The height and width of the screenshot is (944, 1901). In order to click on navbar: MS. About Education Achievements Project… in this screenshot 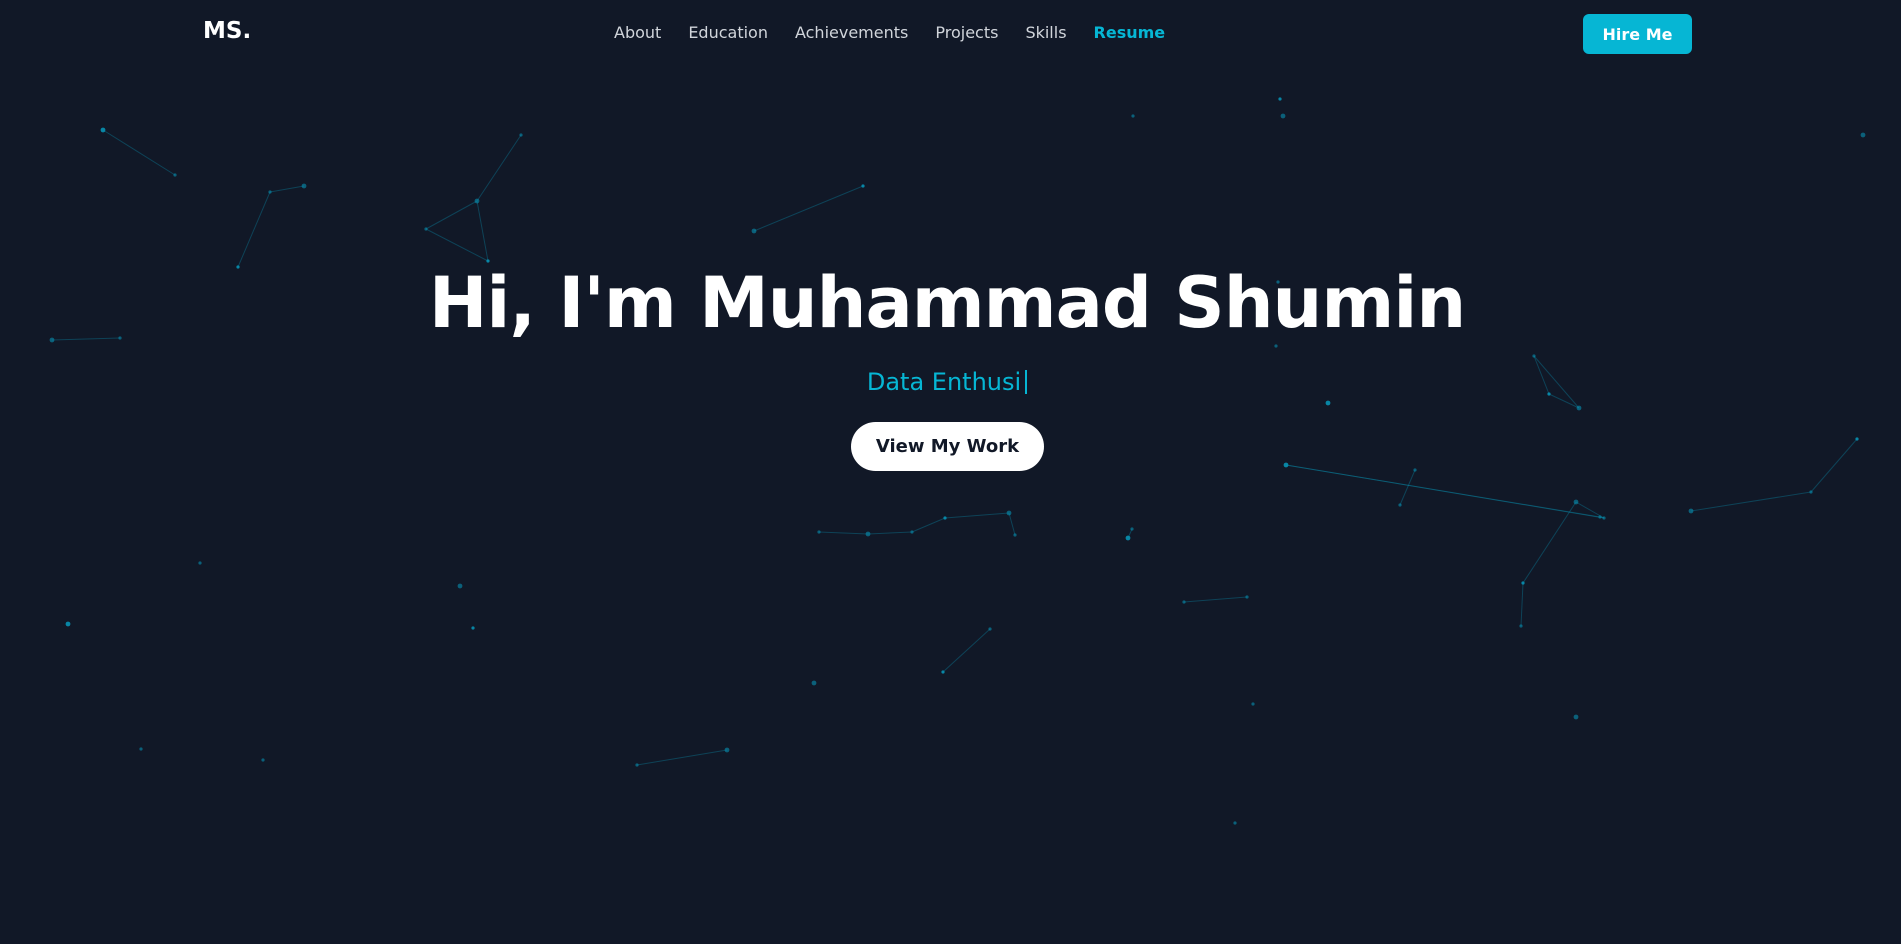, I will do `click(950, 33)`.